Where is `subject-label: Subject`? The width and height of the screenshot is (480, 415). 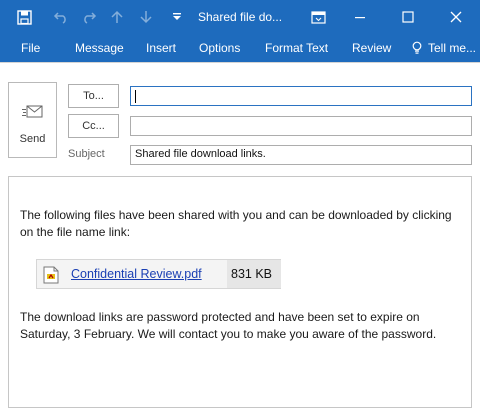 subject-label: Subject is located at coordinates (86, 154).